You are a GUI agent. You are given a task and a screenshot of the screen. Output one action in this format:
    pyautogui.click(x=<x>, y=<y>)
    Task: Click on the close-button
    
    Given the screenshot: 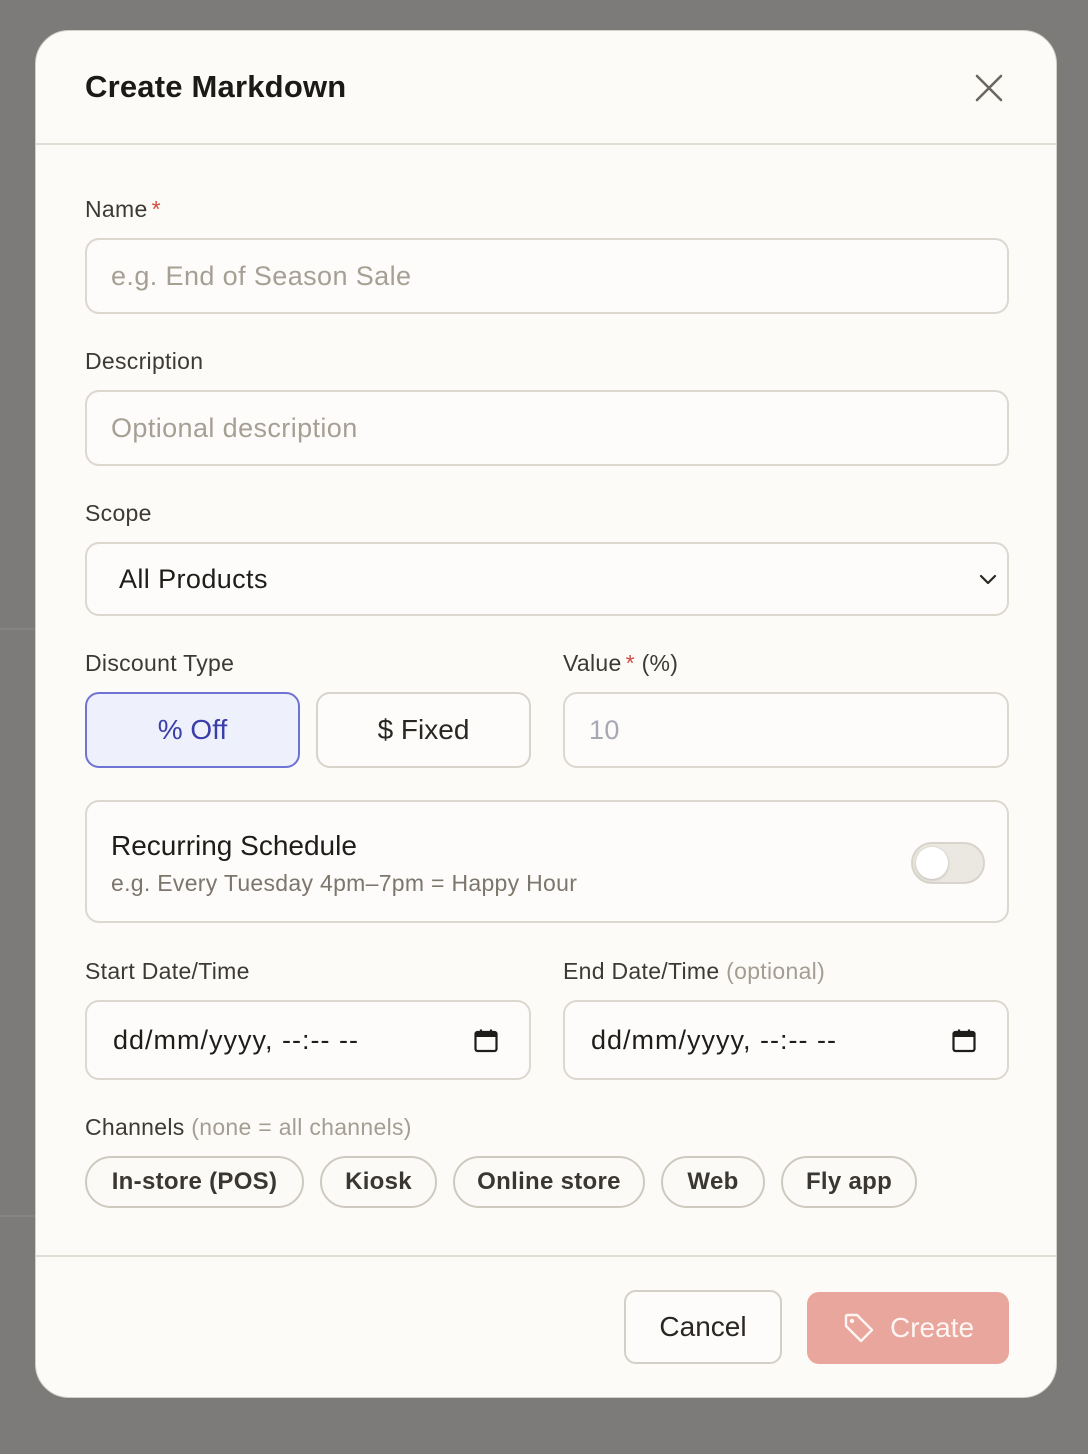 What is the action you would take?
    pyautogui.click(x=989, y=88)
    